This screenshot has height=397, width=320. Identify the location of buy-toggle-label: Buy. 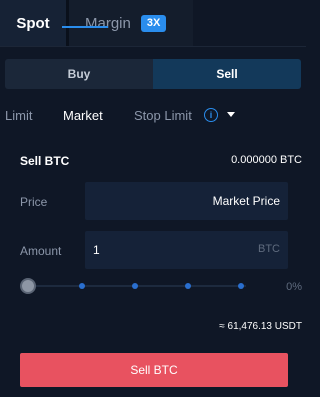
(79, 74).